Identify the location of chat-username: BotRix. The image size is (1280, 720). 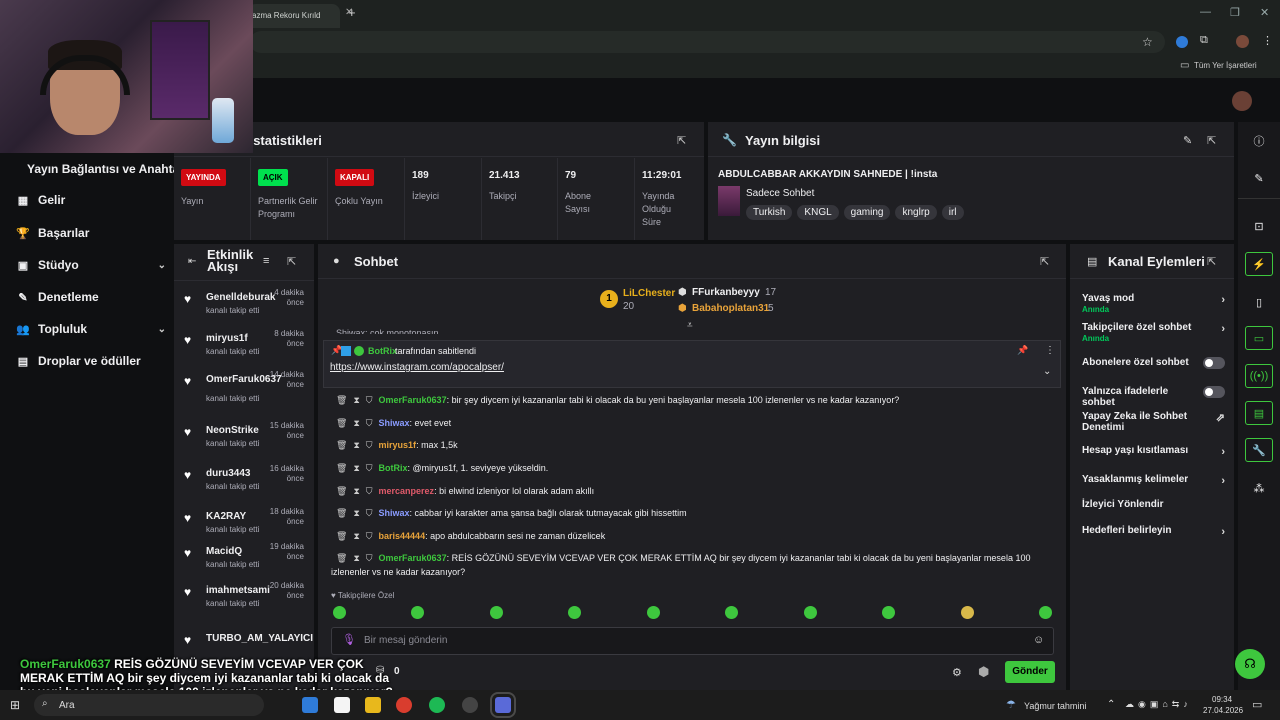
(393, 468).